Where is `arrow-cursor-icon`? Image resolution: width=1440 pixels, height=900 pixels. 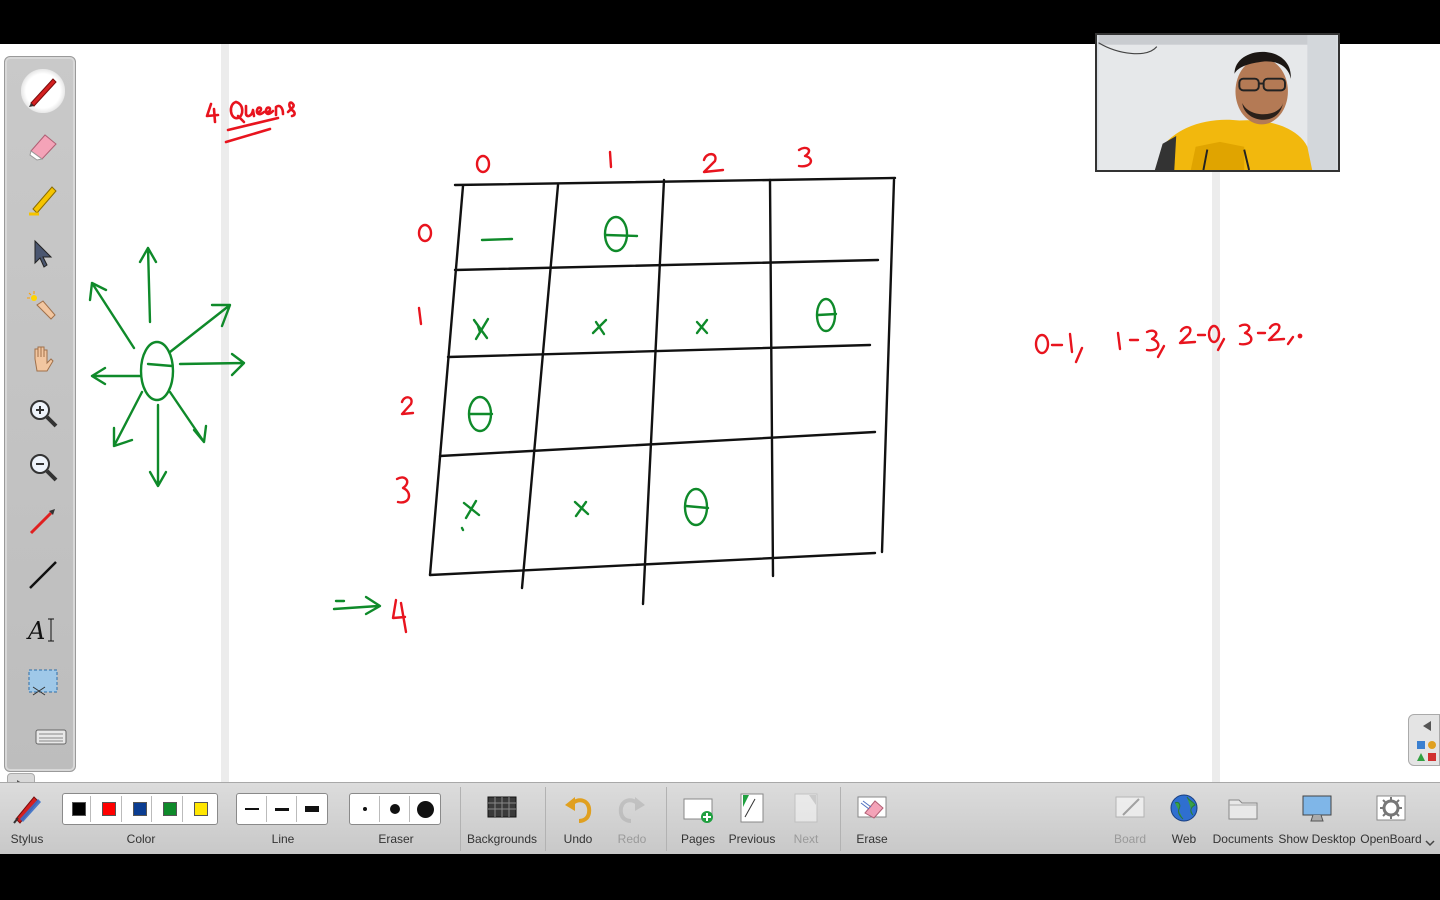
arrow-cursor-icon is located at coordinates (43, 253).